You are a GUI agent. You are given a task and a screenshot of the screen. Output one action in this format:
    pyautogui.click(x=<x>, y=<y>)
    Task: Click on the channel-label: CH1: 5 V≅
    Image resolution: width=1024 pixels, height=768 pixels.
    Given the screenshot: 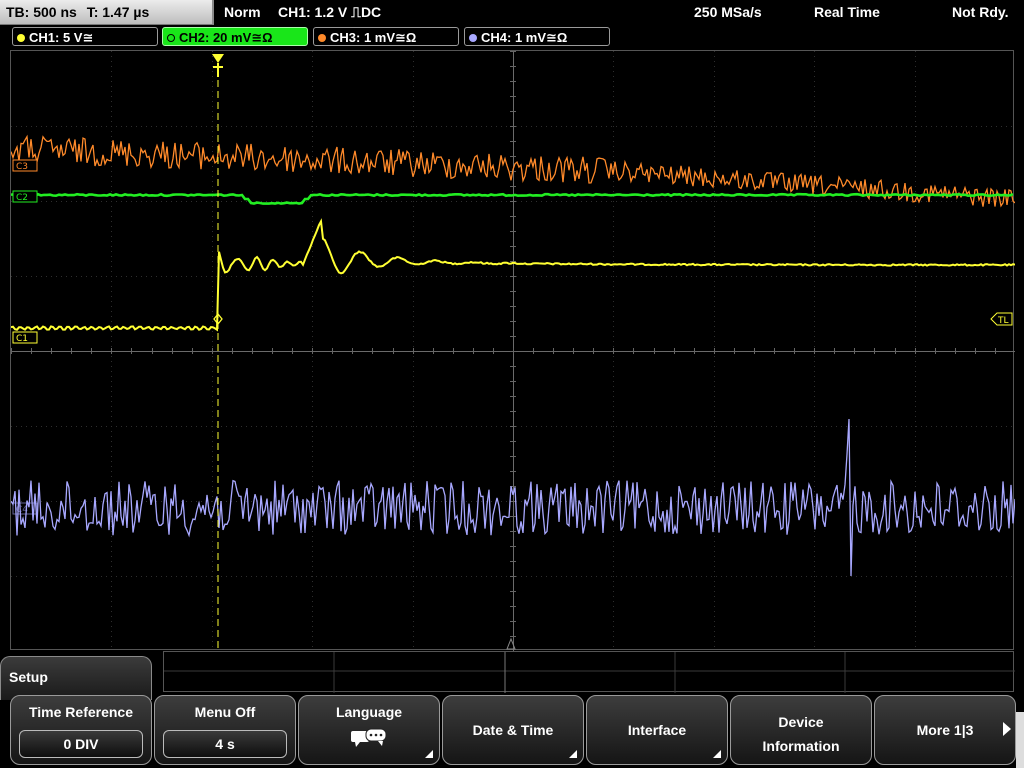 What is the action you would take?
    pyautogui.click(x=61, y=37)
    